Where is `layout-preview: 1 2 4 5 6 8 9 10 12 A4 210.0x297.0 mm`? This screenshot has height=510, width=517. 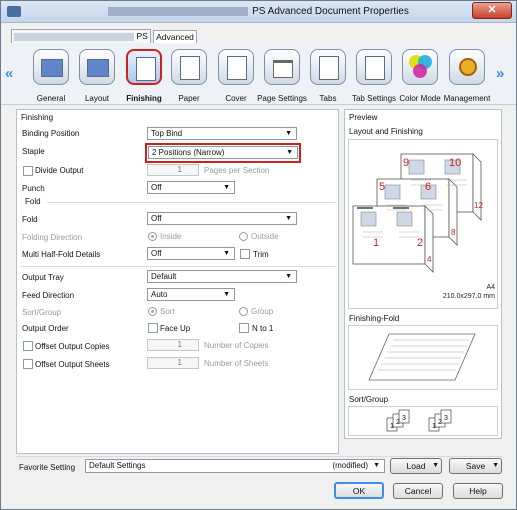 layout-preview: 1 2 4 5 6 8 9 10 12 A4 210.0x297.0 mm is located at coordinates (423, 224).